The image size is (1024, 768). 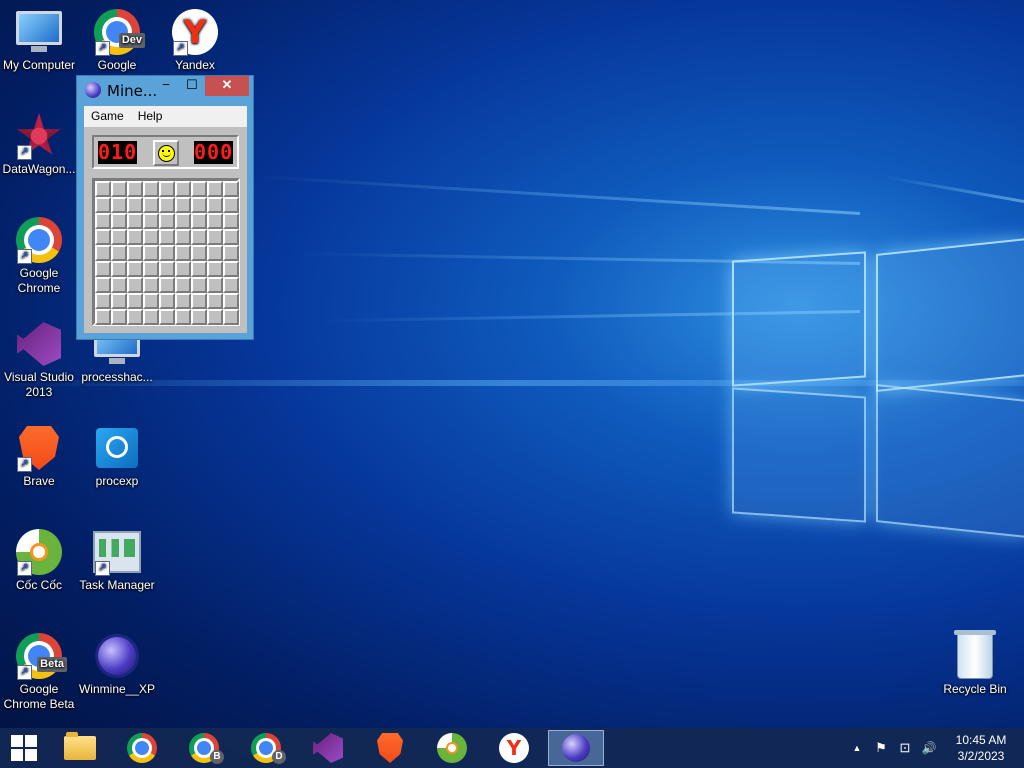 What do you see at coordinates (142, 748) in the screenshot?
I see `taskbar-google-chrome` at bounding box center [142, 748].